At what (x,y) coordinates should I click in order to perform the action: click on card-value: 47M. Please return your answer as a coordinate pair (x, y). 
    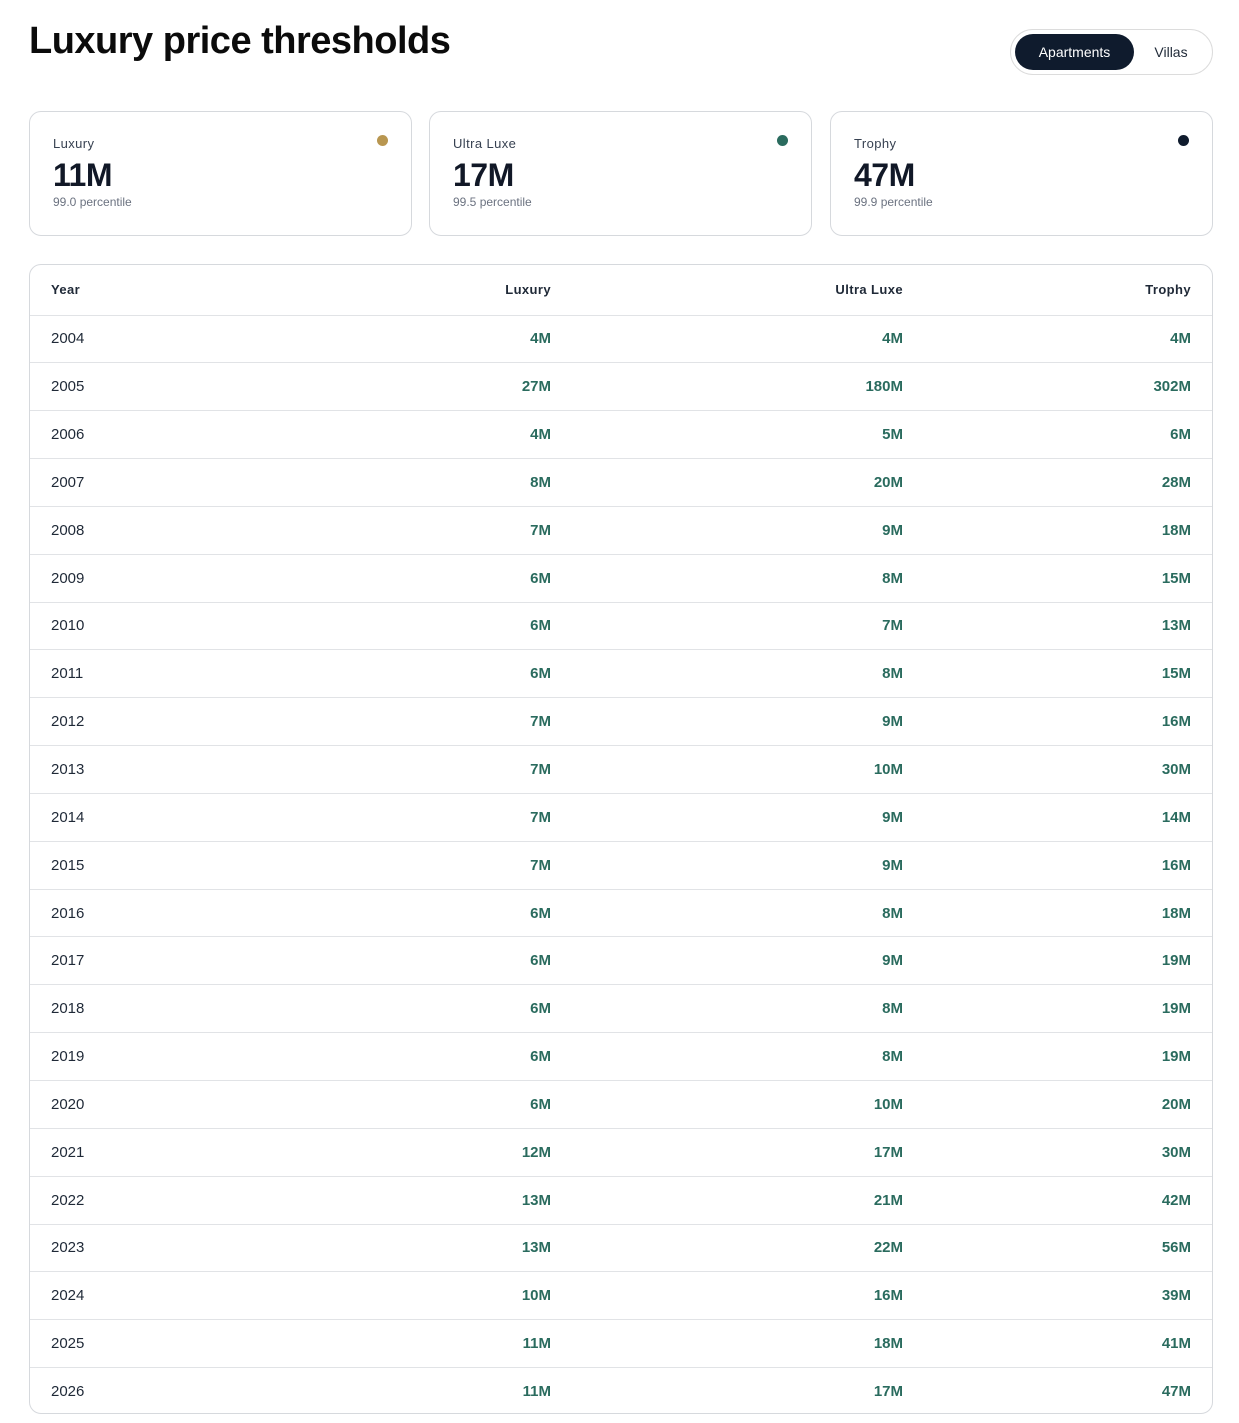
    Looking at the image, I should click on (884, 175).